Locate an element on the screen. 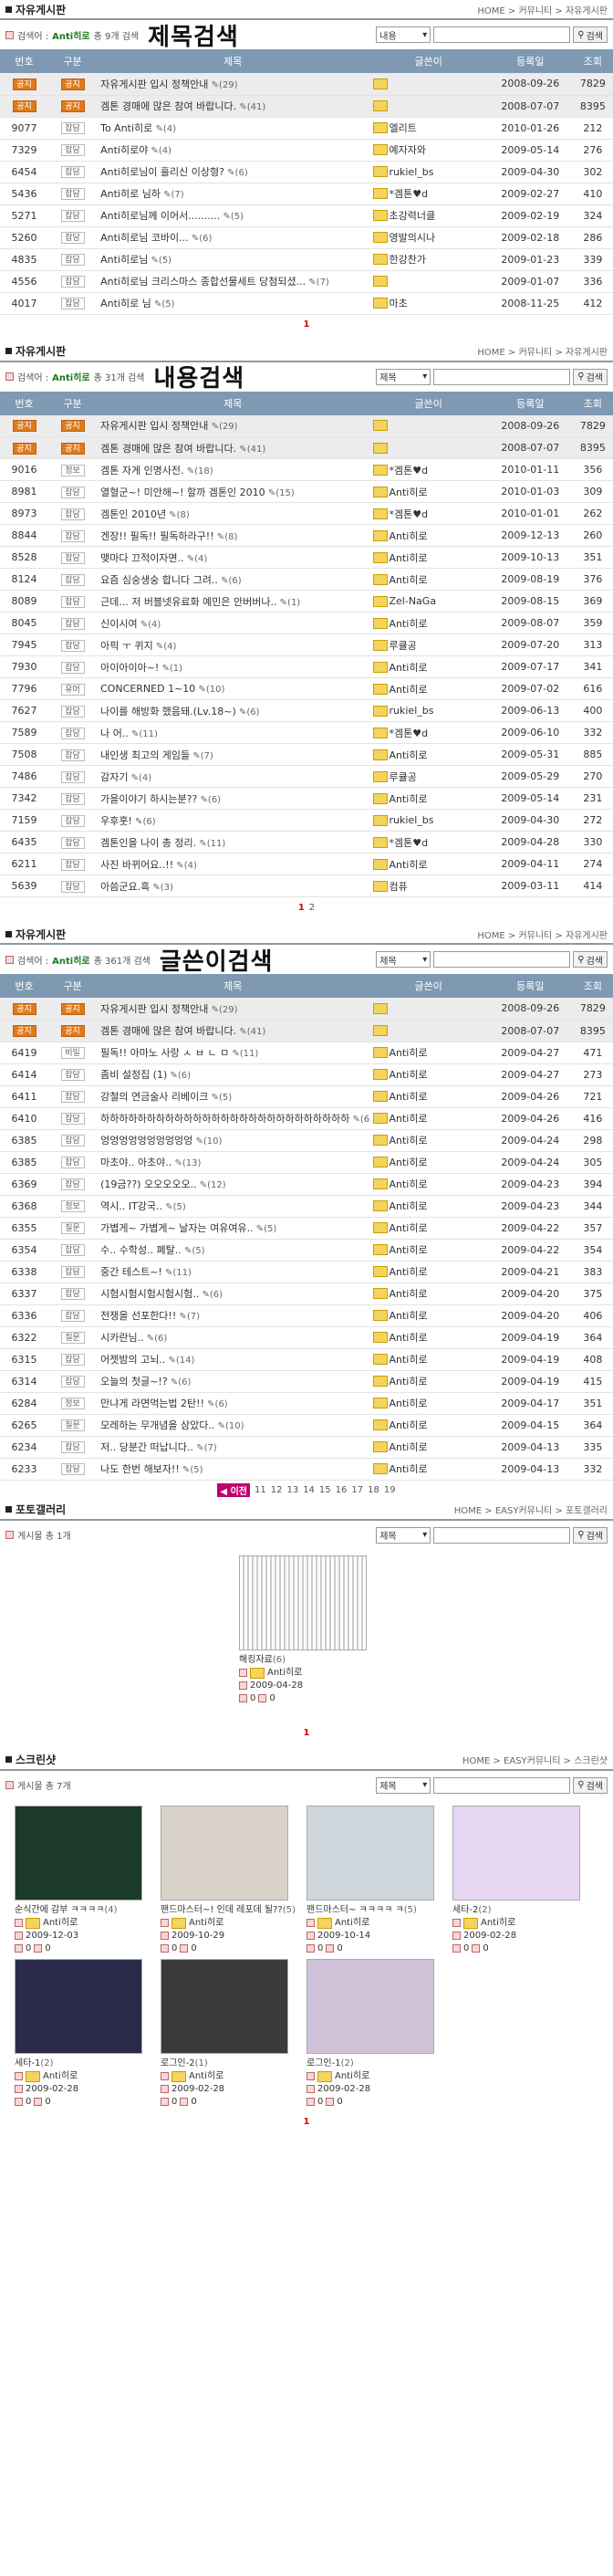  post-title-link: 요즘 심숭생숭 합니다 그려.. is located at coordinates (159, 580).